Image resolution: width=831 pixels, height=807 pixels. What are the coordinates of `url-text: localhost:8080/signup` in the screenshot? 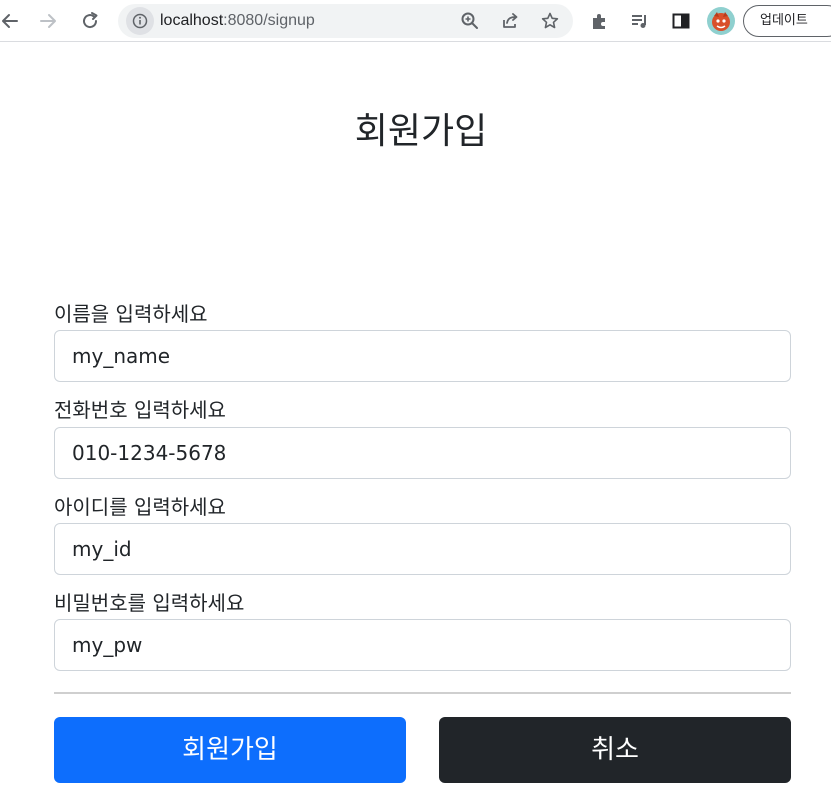 It's located at (237, 21).